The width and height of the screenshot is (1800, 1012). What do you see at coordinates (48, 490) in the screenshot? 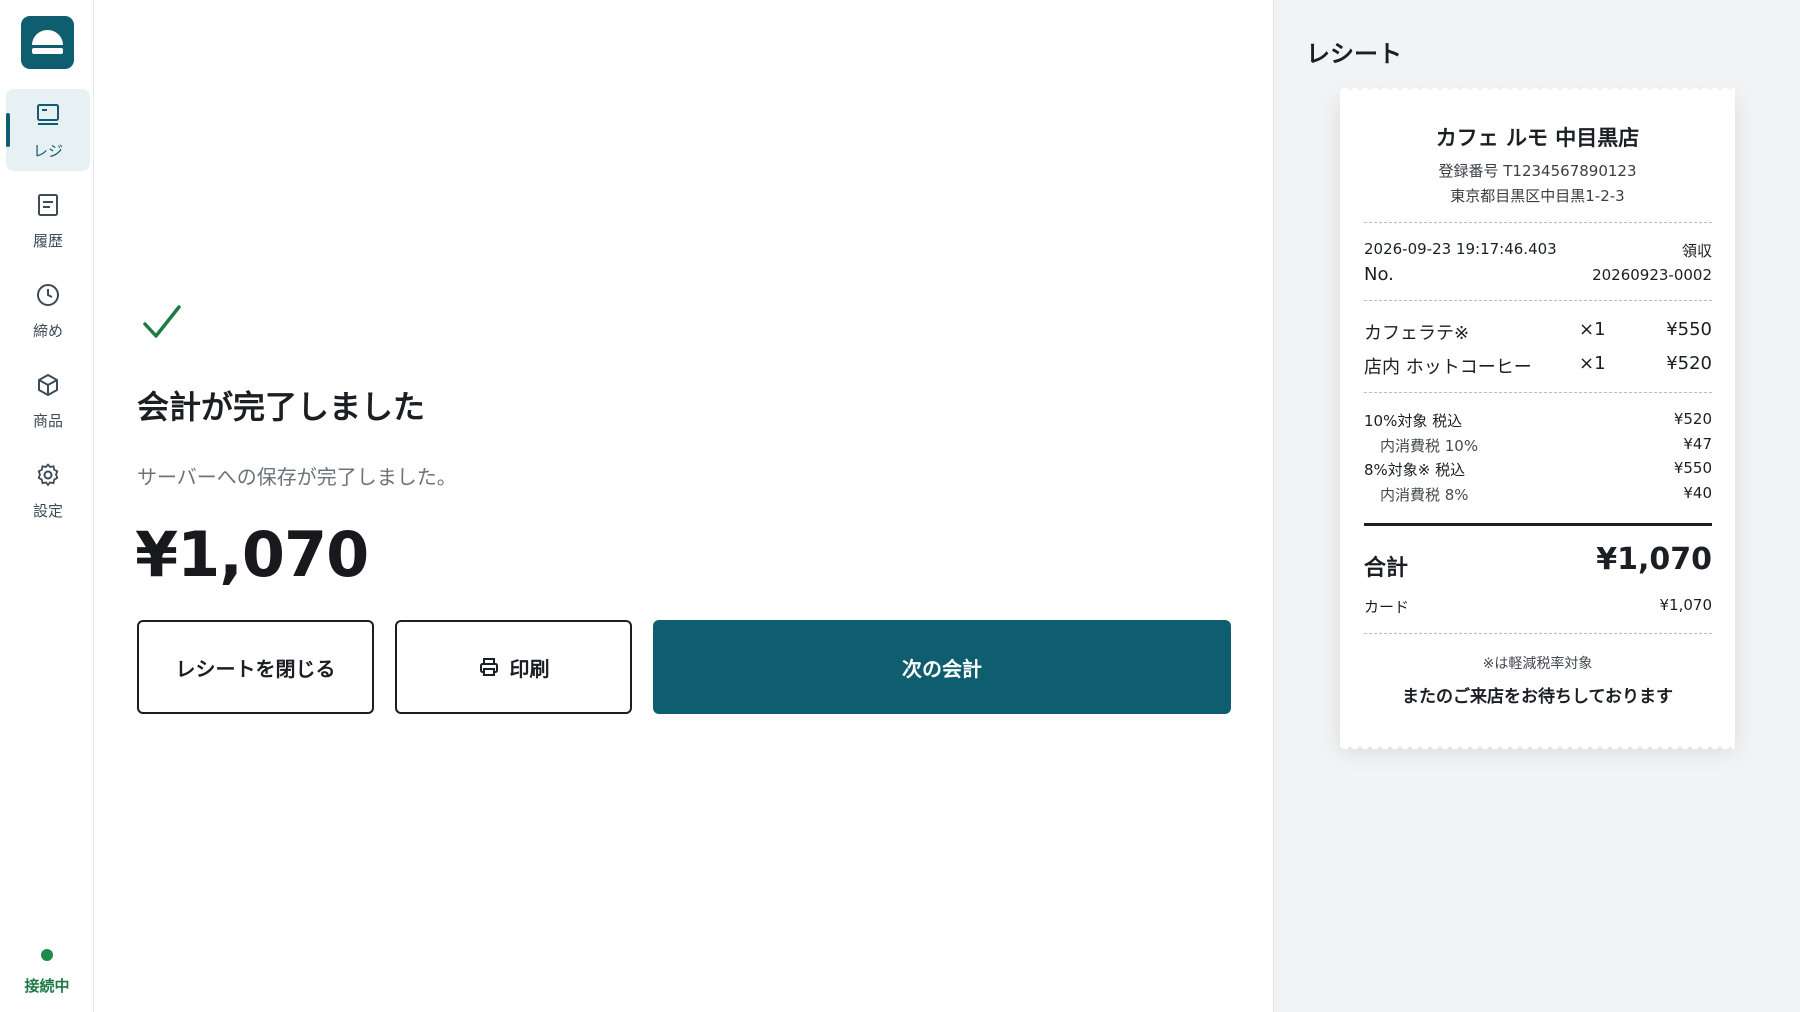
I see `sidebar-item-settings: 設定` at bounding box center [48, 490].